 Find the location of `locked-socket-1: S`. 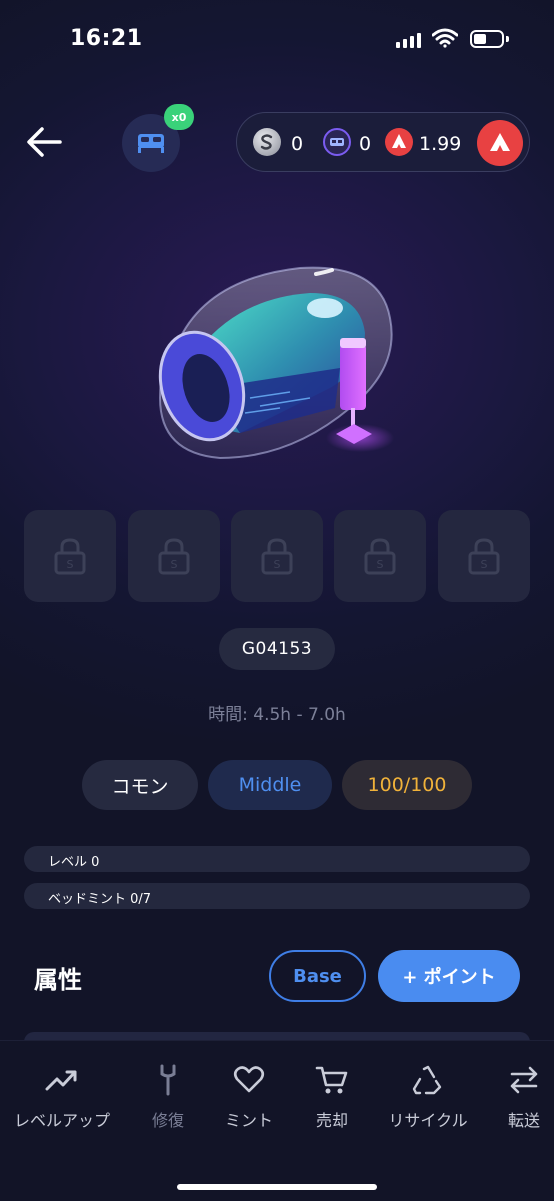

locked-socket-1: S is located at coordinates (70, 556).